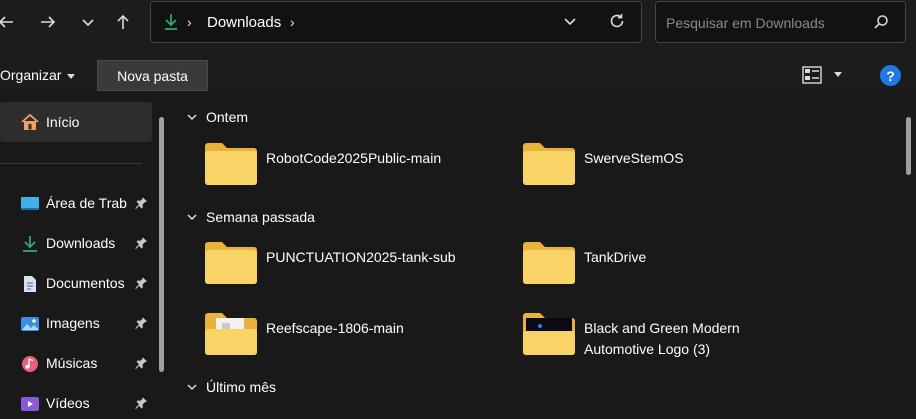  What do you see at coordinates (30, 405) in the screenshot?
I see `video-icon` at bounding box center [30, 405].